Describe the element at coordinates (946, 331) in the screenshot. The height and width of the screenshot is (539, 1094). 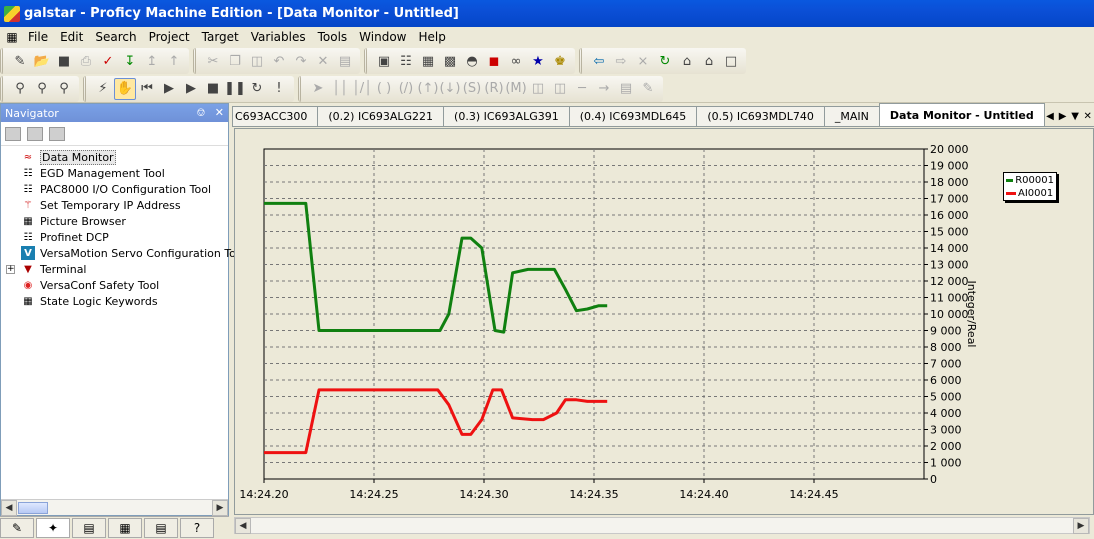
I see `y-tick-label: 9 000` at that location.